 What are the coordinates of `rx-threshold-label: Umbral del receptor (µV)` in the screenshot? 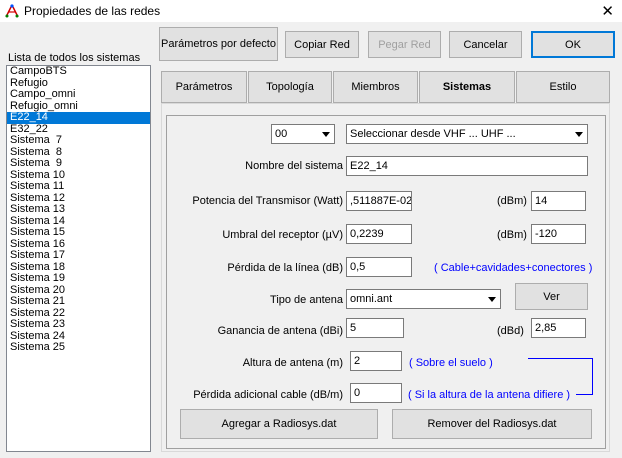 It's located at (282, 235).